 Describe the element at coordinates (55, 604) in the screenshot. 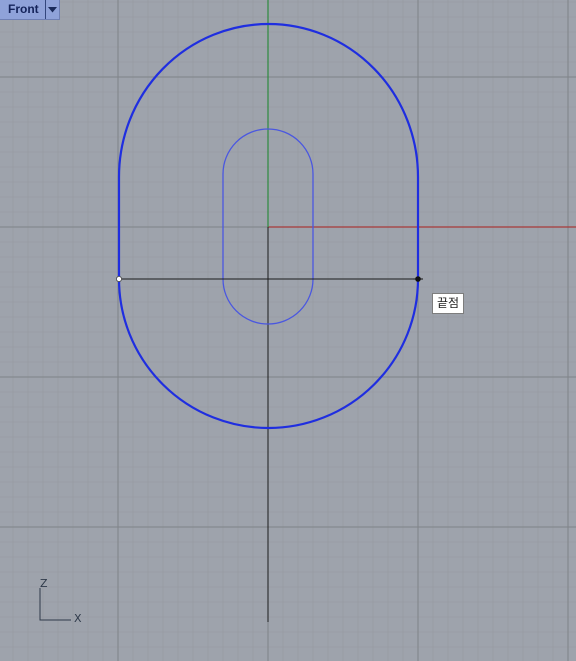

I see `axis-indicator` at that location.